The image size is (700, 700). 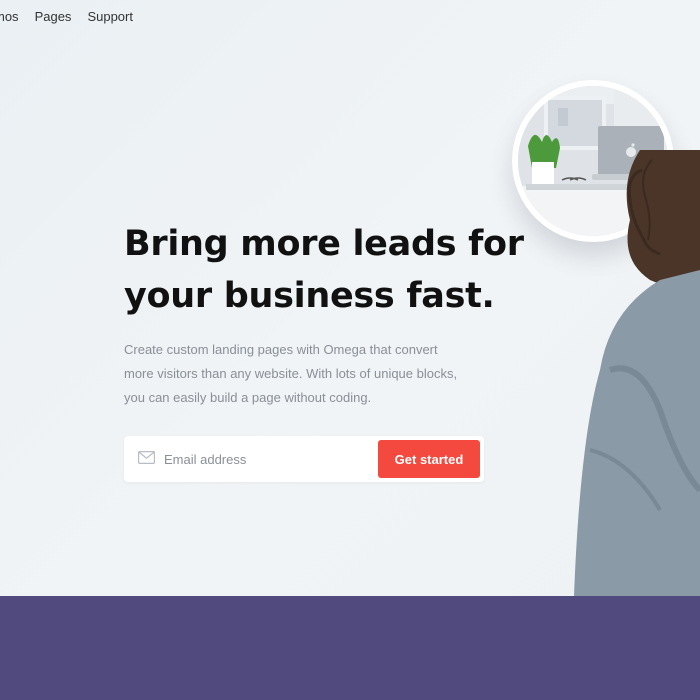 What do you see at coordinates (334, 270) in the screenshot?
I see `hero-headline: Bring more leads for your business fast.` at bounding box center [334, 270].